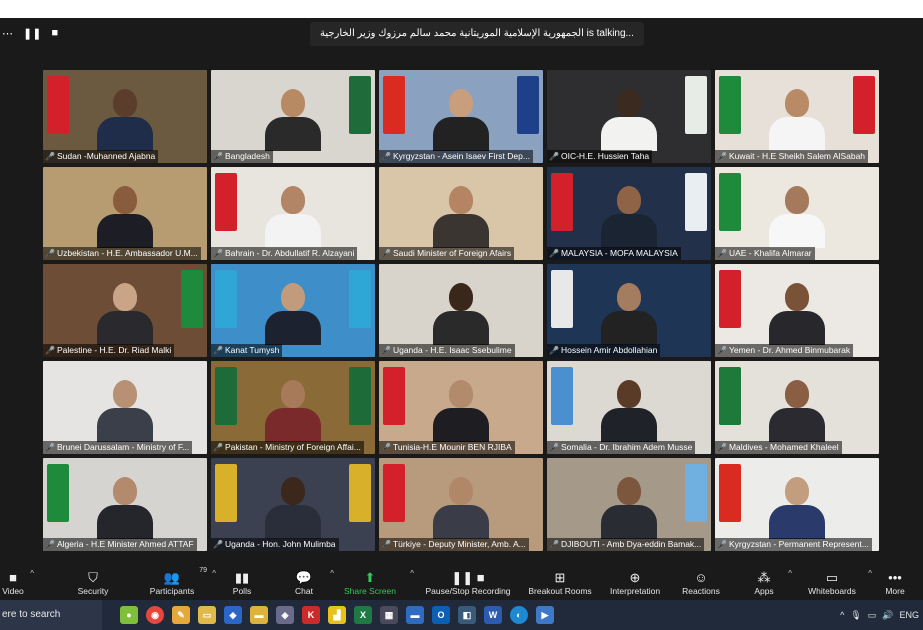 This screenshot has width=923, height=630. I want to click on participant-tile: 🎤 OIC-H.E. Hussien Taha, so click(629, 116).